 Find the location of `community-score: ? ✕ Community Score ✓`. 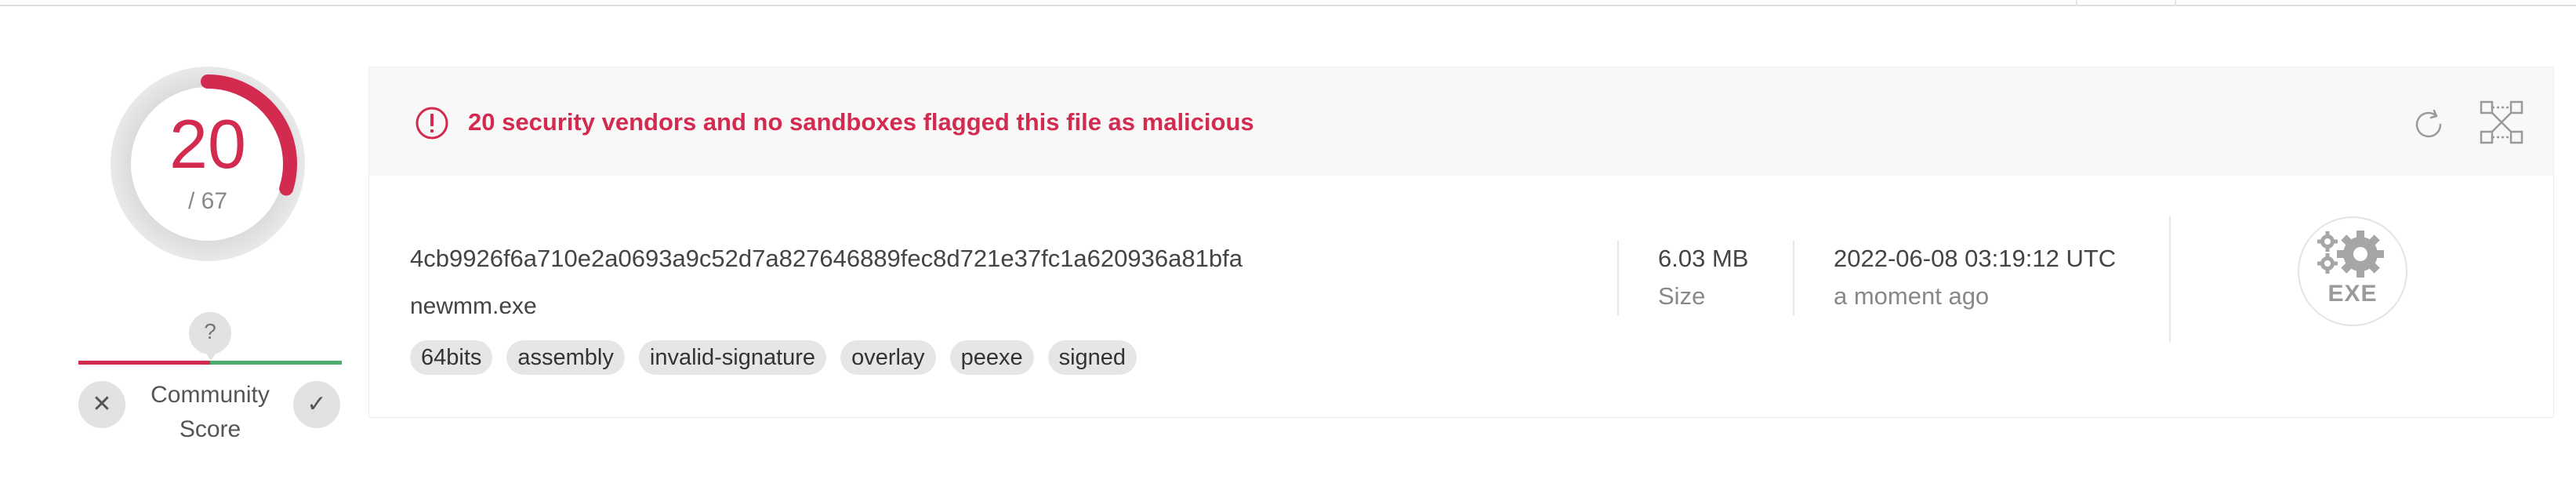

community-score: ? ✕ Community Score ✓ is located at coordinates (210, 378).